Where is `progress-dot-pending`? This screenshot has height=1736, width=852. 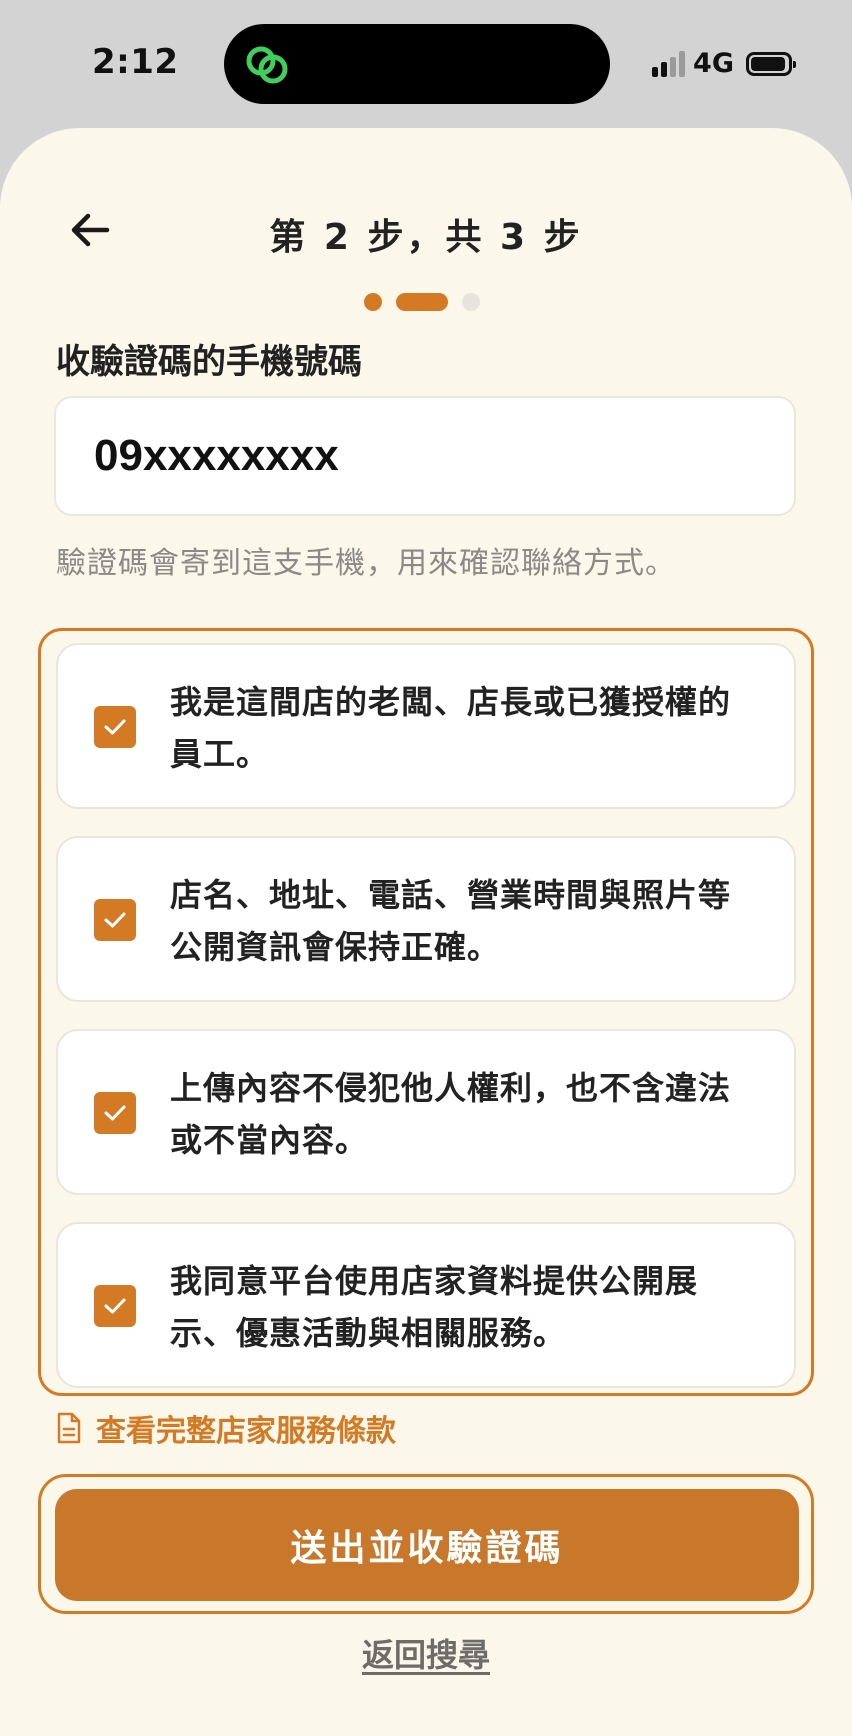 progress-dot-pending is located at coordinates (471, 302).